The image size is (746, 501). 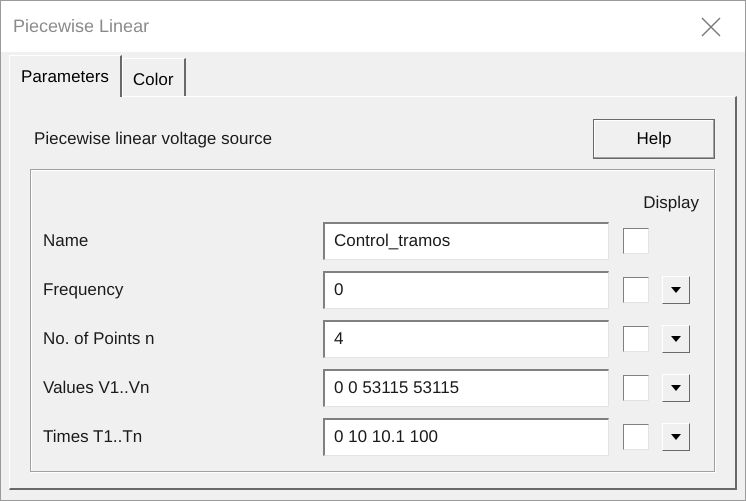 What do you see at coordinates (466, 241) in the screenshot?
I see `parameter-field: Control_tramos` at bounding box center [466, 241].